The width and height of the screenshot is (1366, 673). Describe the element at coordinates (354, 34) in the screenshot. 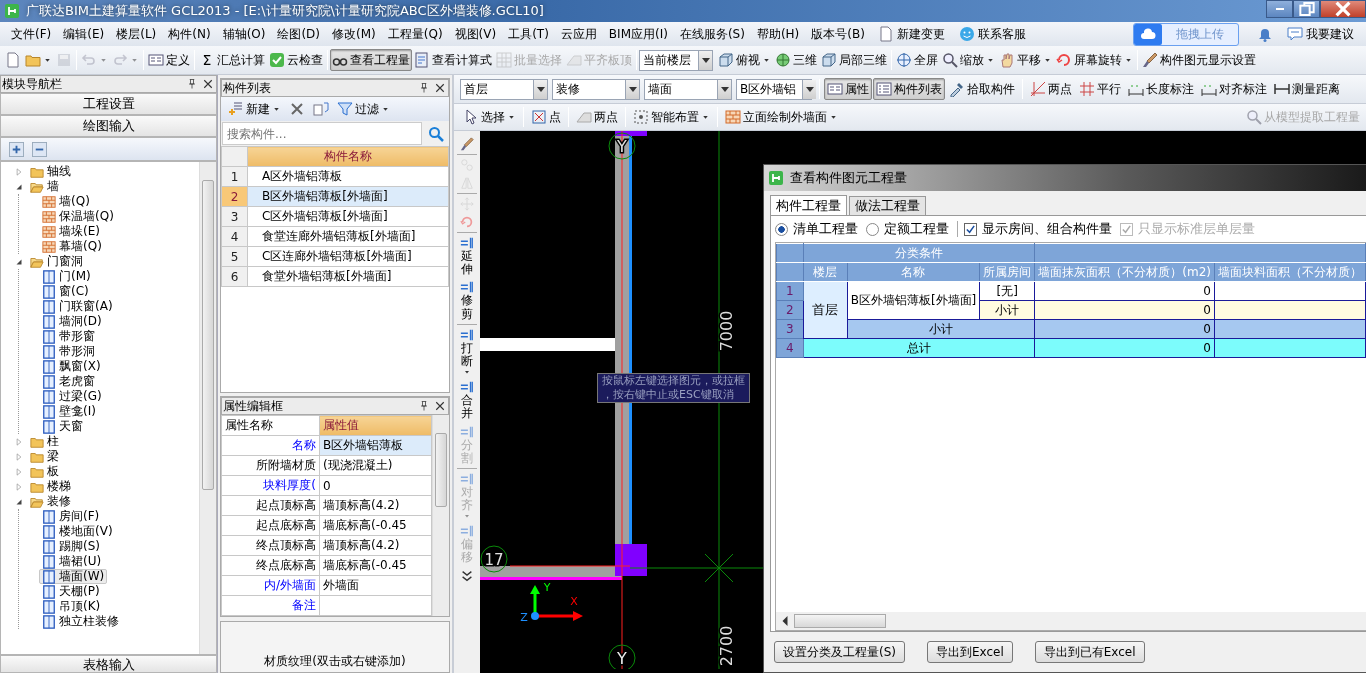

I see `menu-item: 修改(M)` at that location.